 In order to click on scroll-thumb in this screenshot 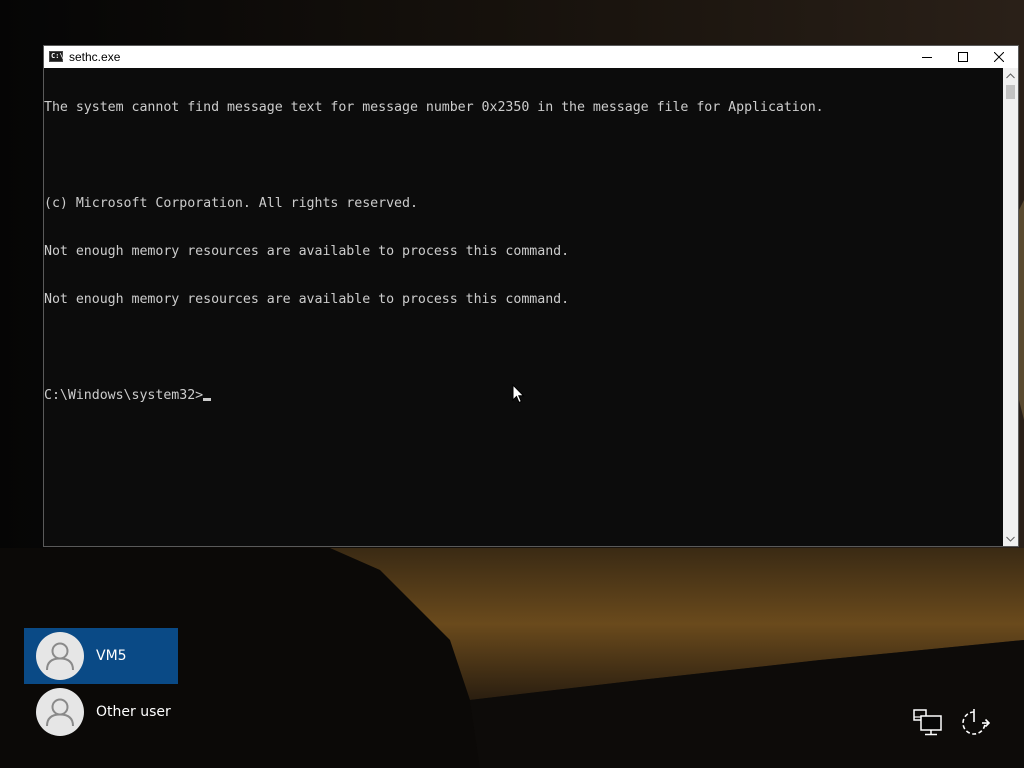, I will do `click(1010, 92)`.